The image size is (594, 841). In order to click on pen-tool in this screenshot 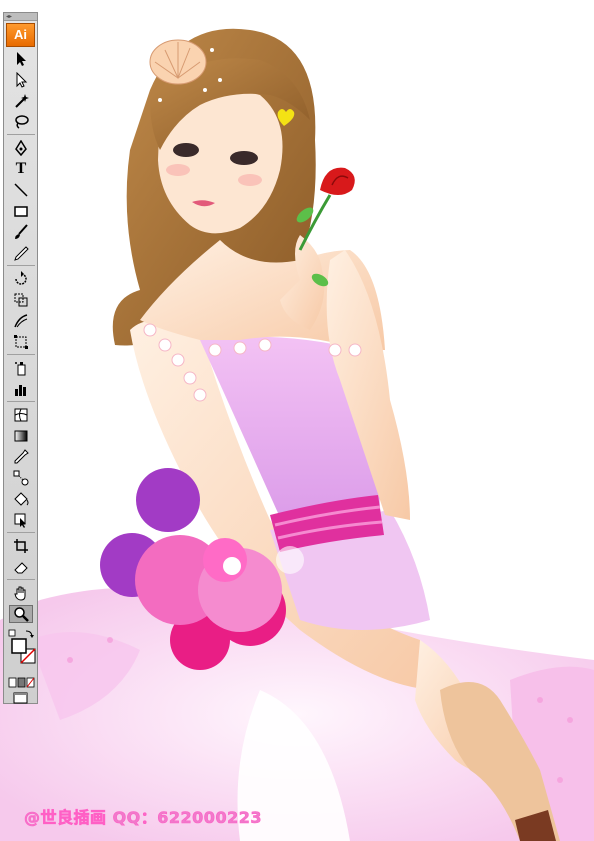, I will do `click(21, 148)`.